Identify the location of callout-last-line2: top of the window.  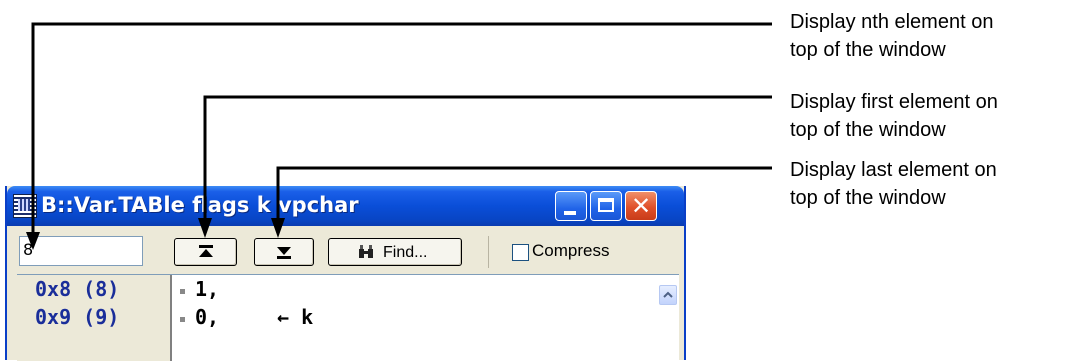
(868, 198).